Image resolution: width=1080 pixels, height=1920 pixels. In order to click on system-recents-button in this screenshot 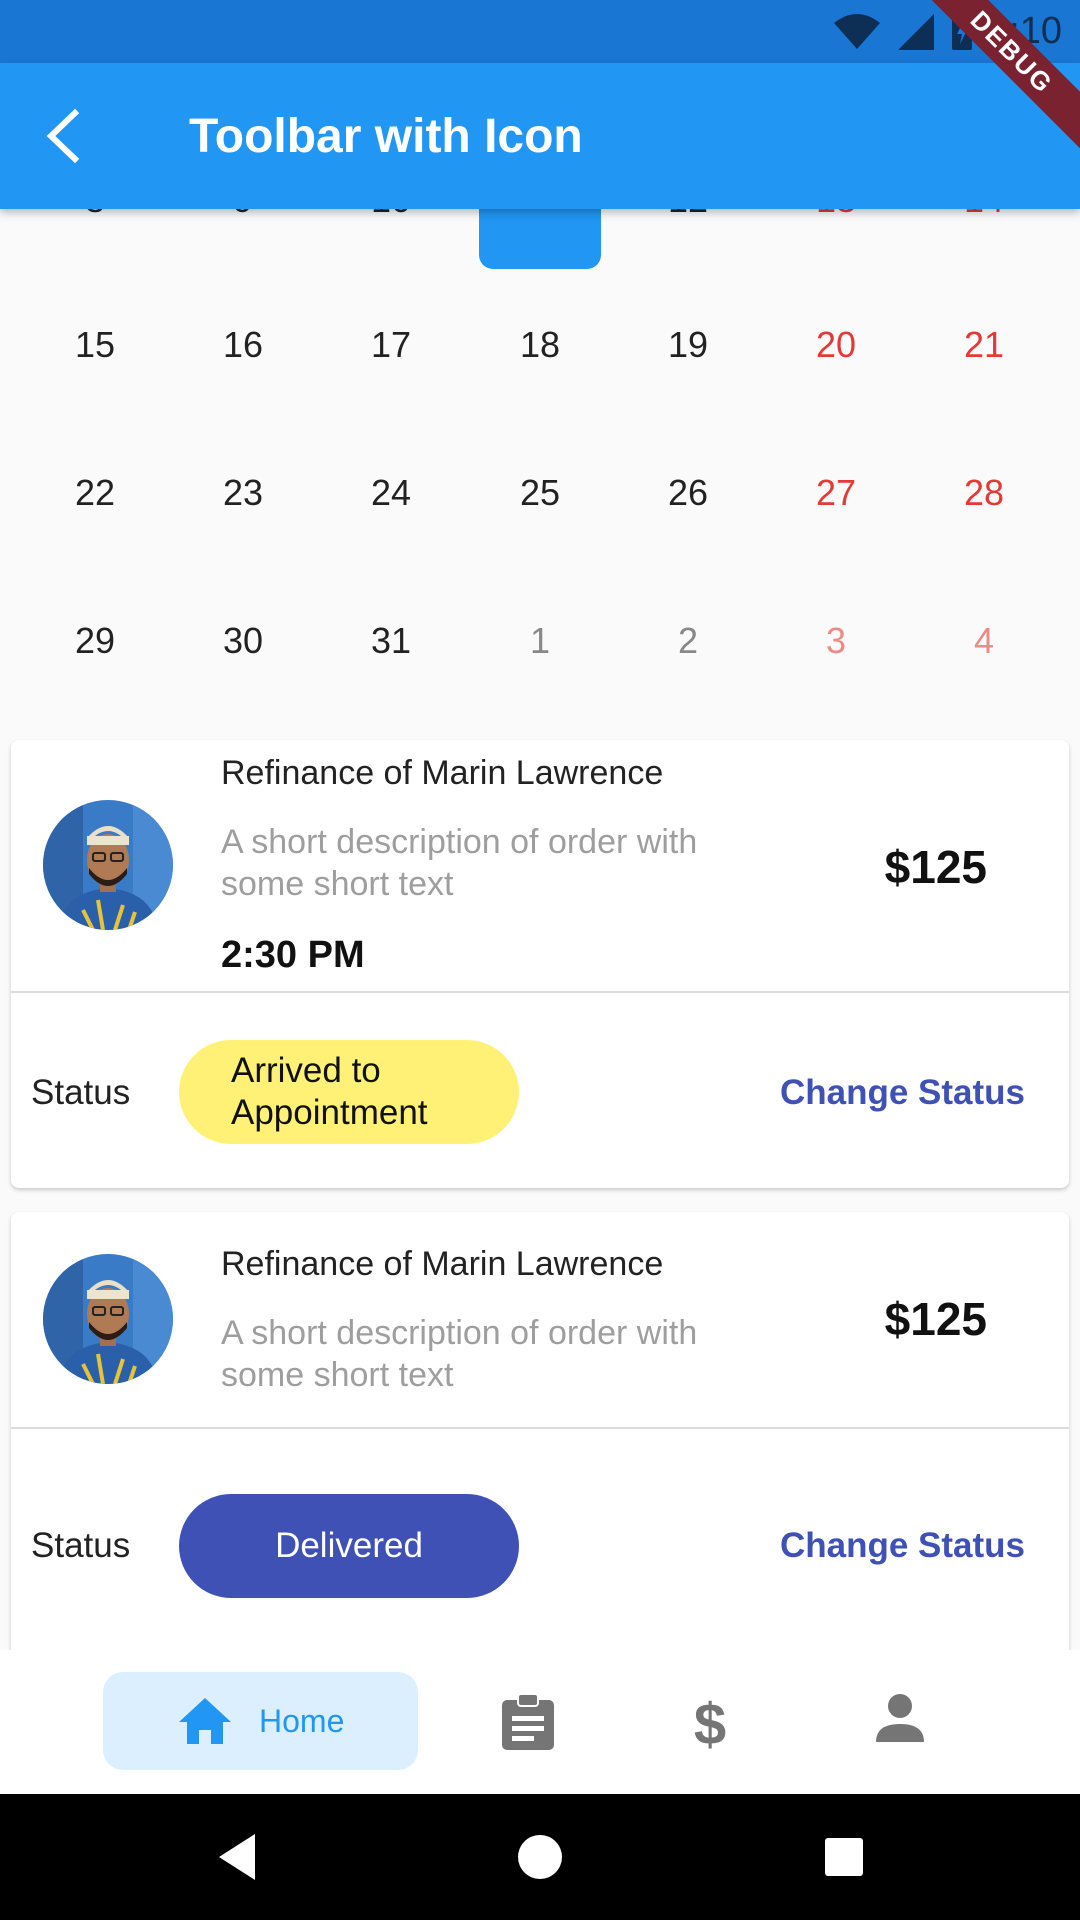, I will do `click(844, 1857)`.